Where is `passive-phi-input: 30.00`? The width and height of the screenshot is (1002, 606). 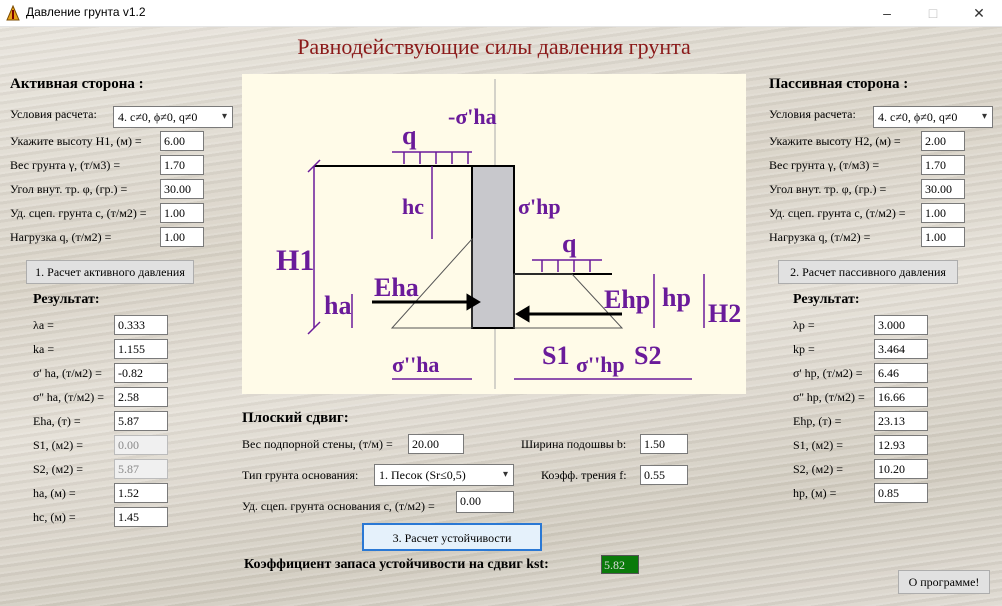
passive-phi-input: 30.00 is located at coordinates (943, 189).